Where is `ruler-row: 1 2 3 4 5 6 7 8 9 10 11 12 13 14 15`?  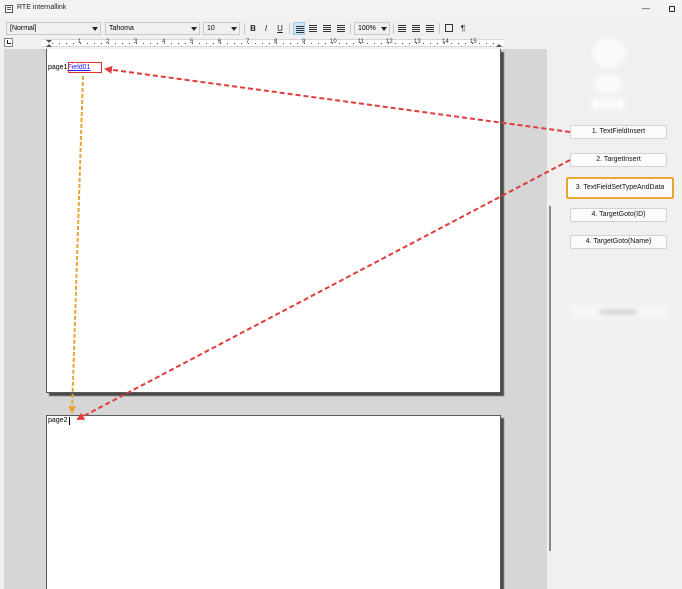 ruler-row: 1 2 3 4 5 6 7 8 9 10 11 12 13 14 15 is located at coordinates (278, 43).